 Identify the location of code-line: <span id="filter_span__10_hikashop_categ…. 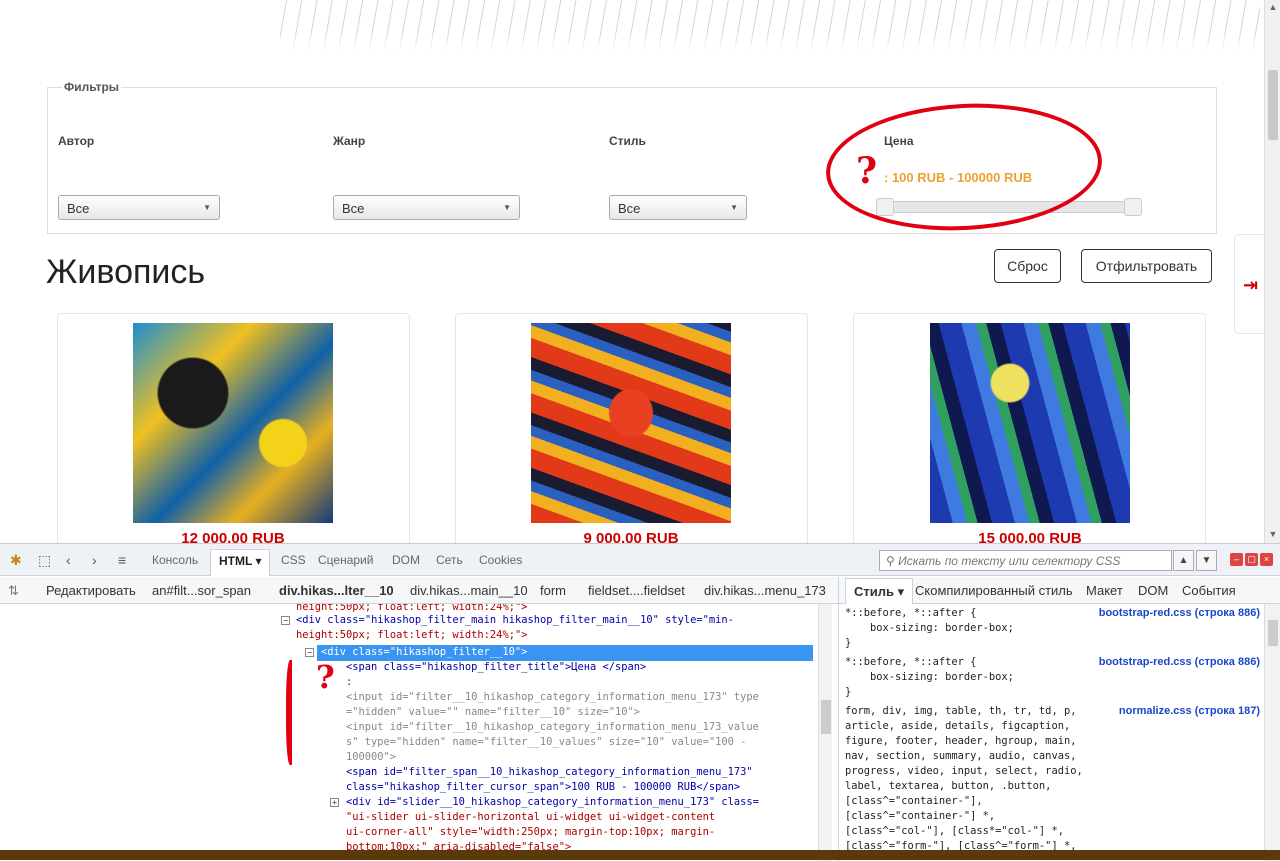
(549, 772).